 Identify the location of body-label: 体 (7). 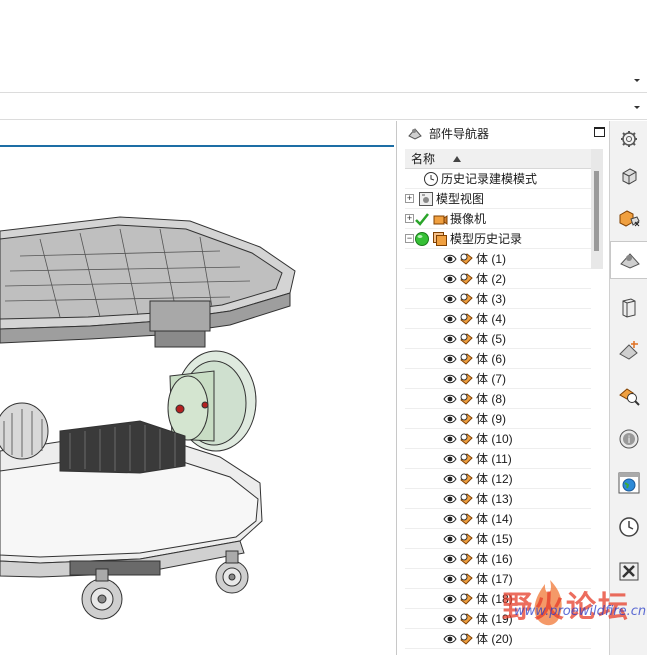
(491, 379).